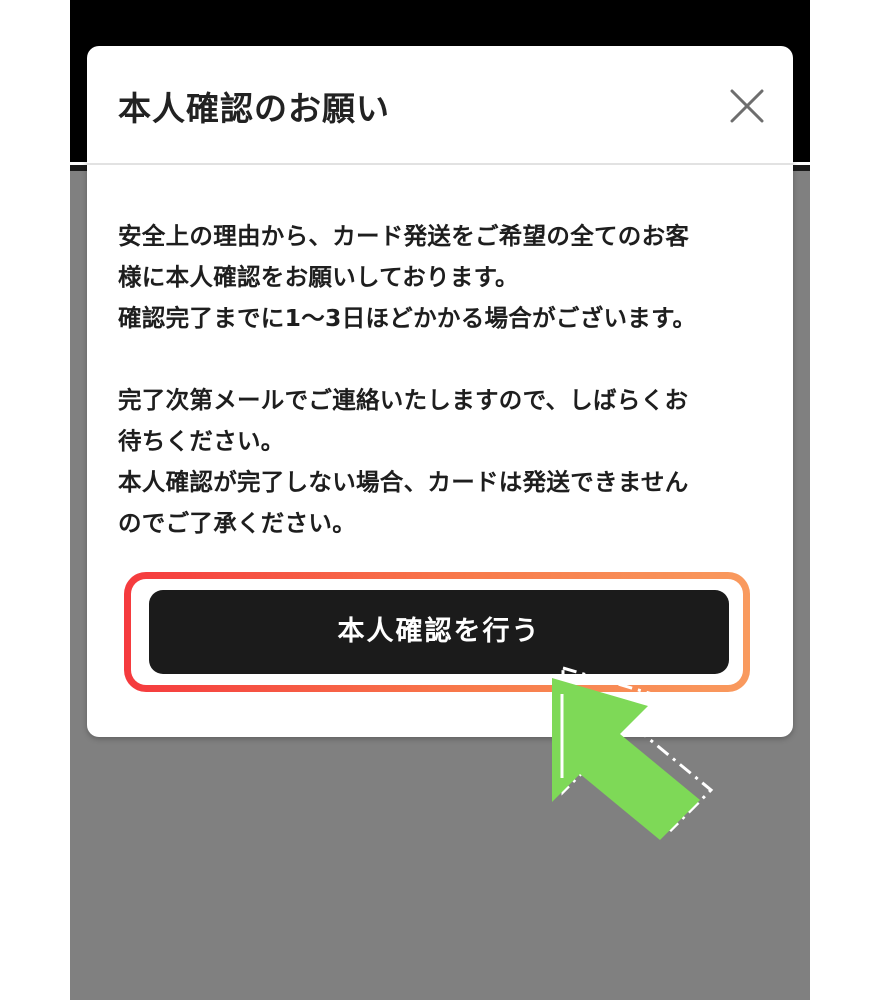  Describe the element at coordinates (201, 441) in the screenshot. I see `message-line: 待ちください。` at that location.